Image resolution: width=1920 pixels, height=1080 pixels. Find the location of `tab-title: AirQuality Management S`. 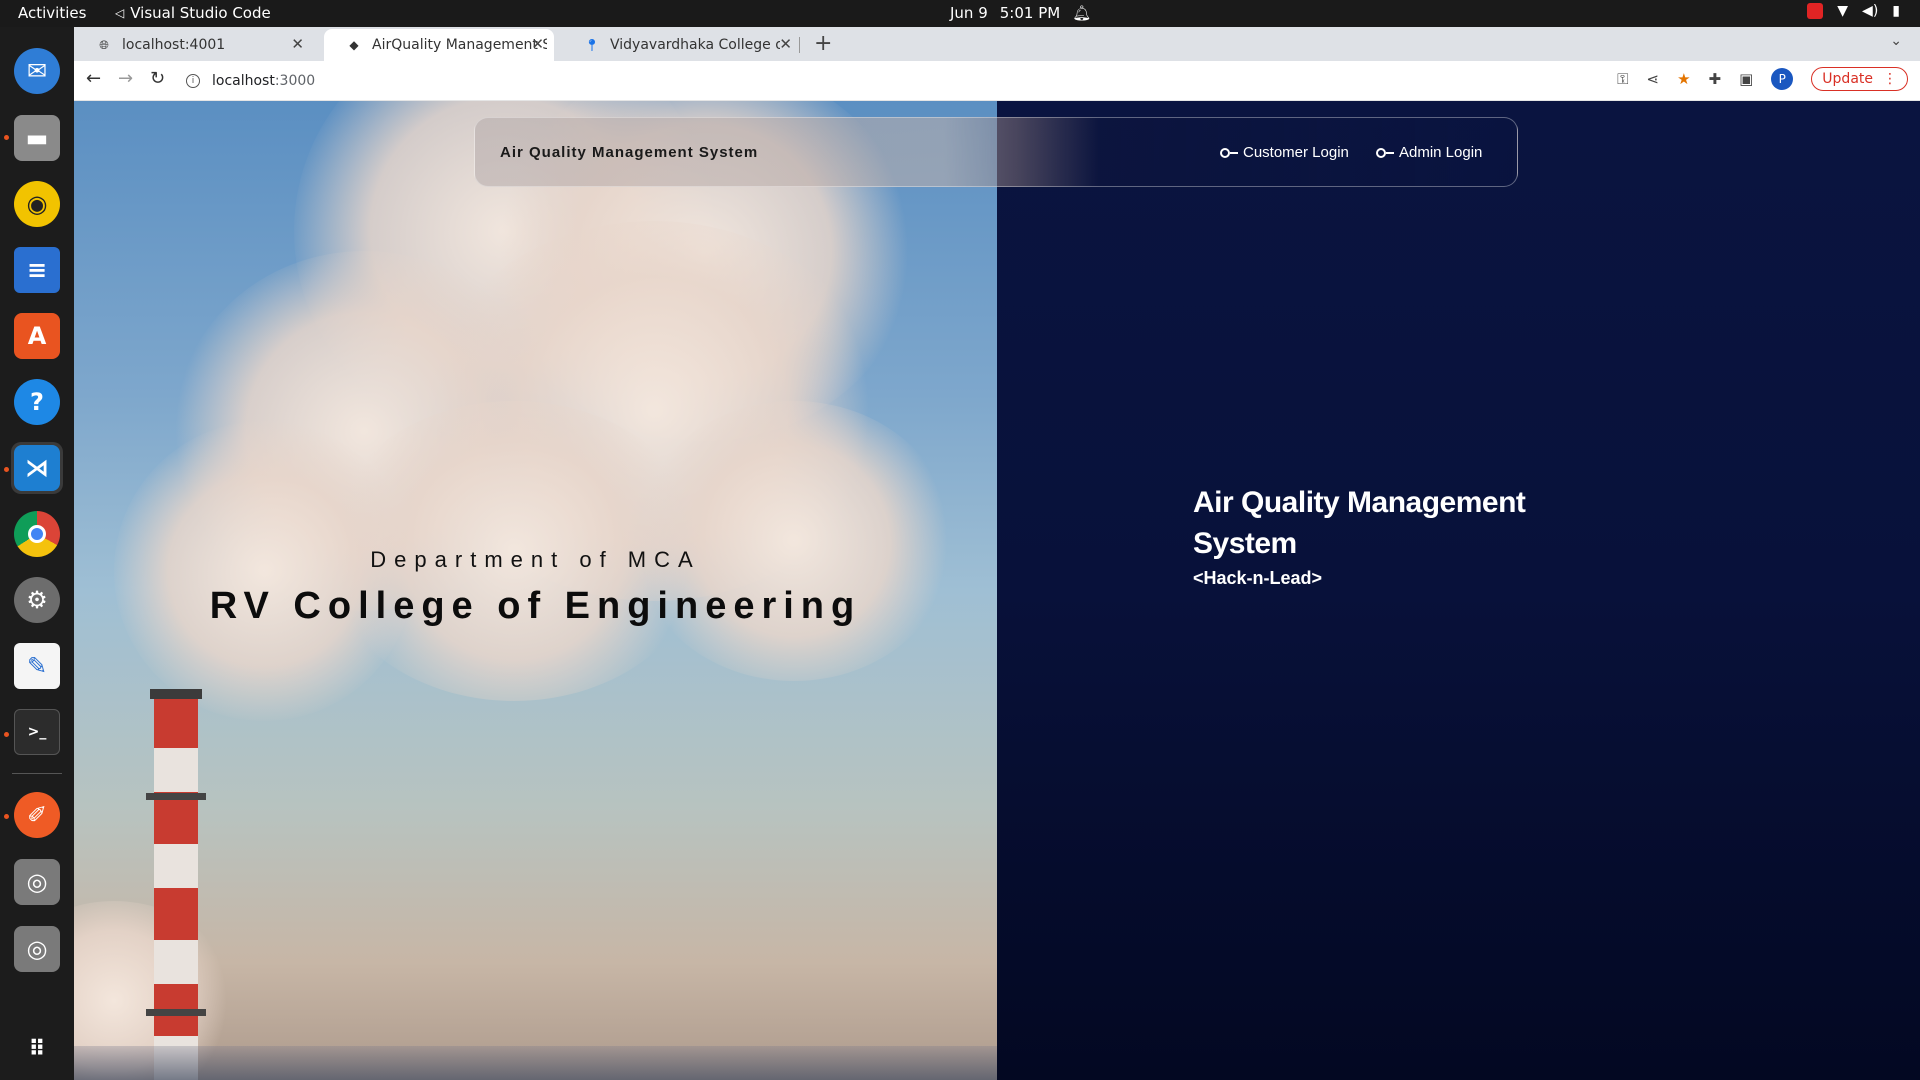

tab-title: AirQuality Management S is located at coordinates (459, 45).